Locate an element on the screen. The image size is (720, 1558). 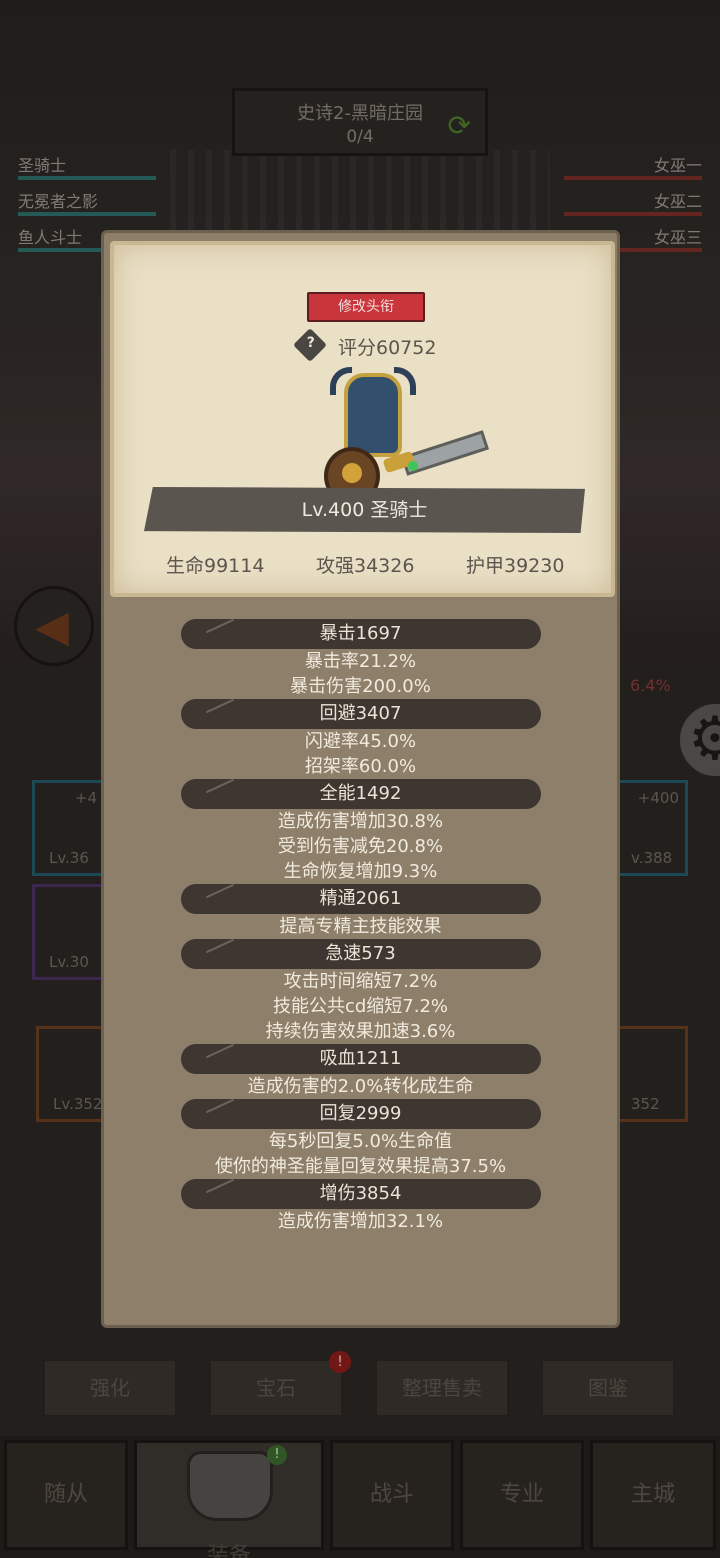
attribute-line: 造成伤害增加30.8% is located at coordinates (360, 821).